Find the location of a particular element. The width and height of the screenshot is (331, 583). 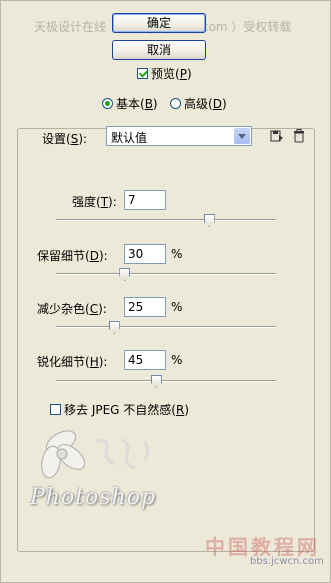

preserve-detail-label: 保留细节(D): is located at coordinates (72, 256).